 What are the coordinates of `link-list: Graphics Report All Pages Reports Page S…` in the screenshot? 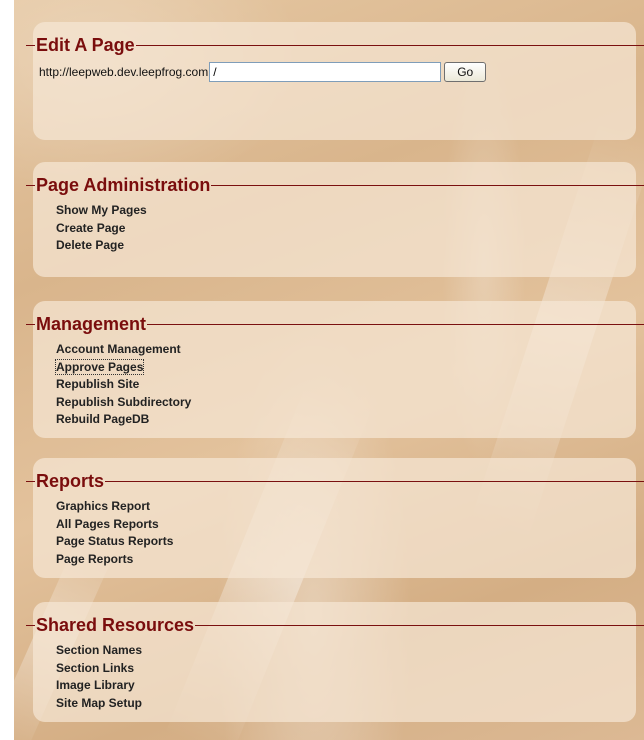 It's located at (114, 533).